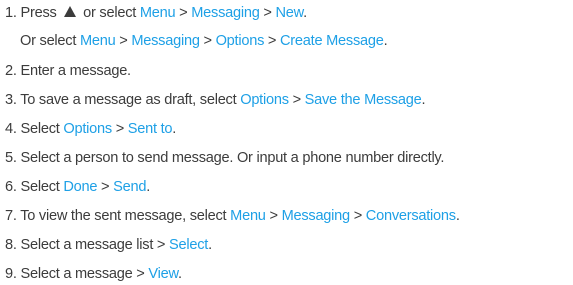  I want to click on step-8: 8. Select a message list > Select., so click(289, 245).